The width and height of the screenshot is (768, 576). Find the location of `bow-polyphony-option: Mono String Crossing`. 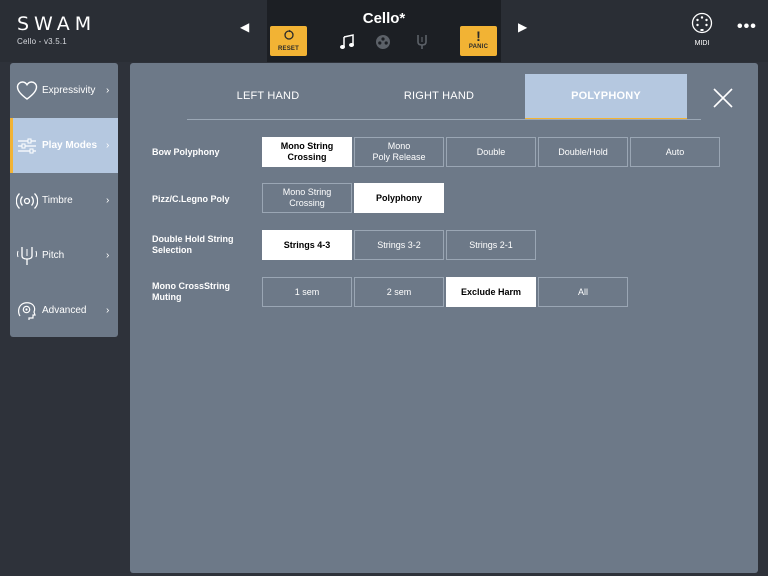

bow-polyphony-option: Mono String Crossing is located at coordinates (307, 152).